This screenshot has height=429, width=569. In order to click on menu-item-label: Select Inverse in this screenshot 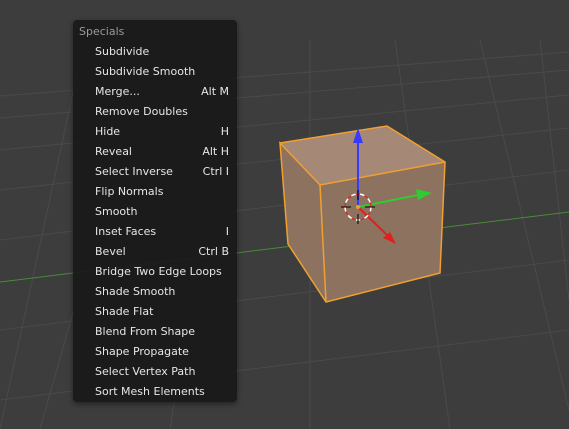, I will do `click(134, 171)`.